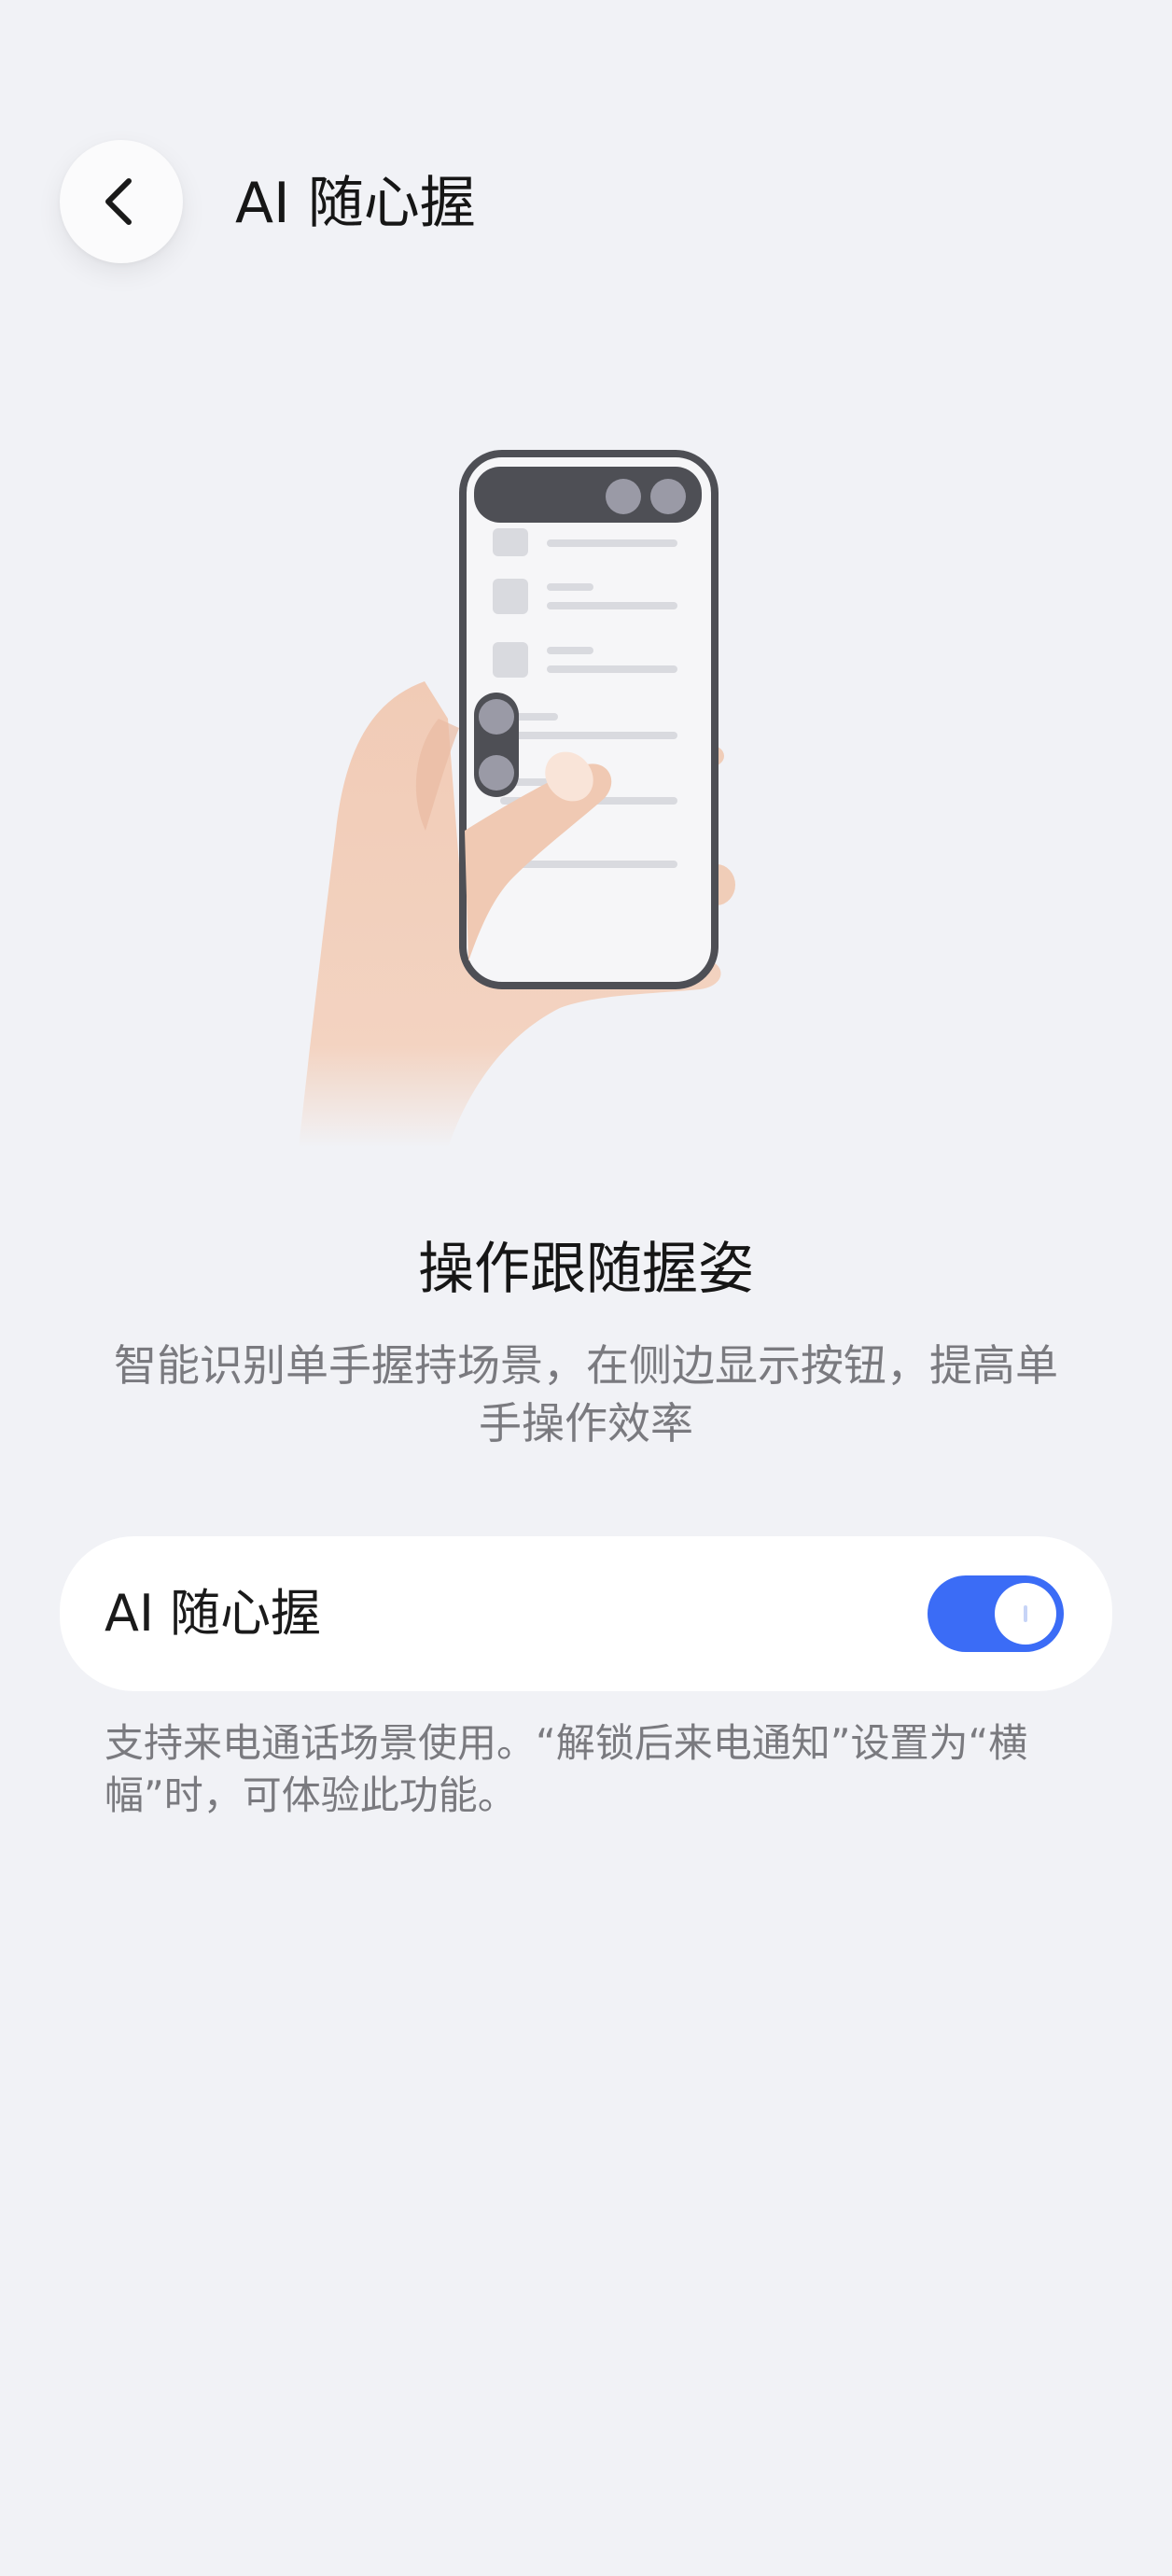 The width and height of the screenshot is (1172, 2576). I want to click on page-title: AI 随心握, so click(355, 203).